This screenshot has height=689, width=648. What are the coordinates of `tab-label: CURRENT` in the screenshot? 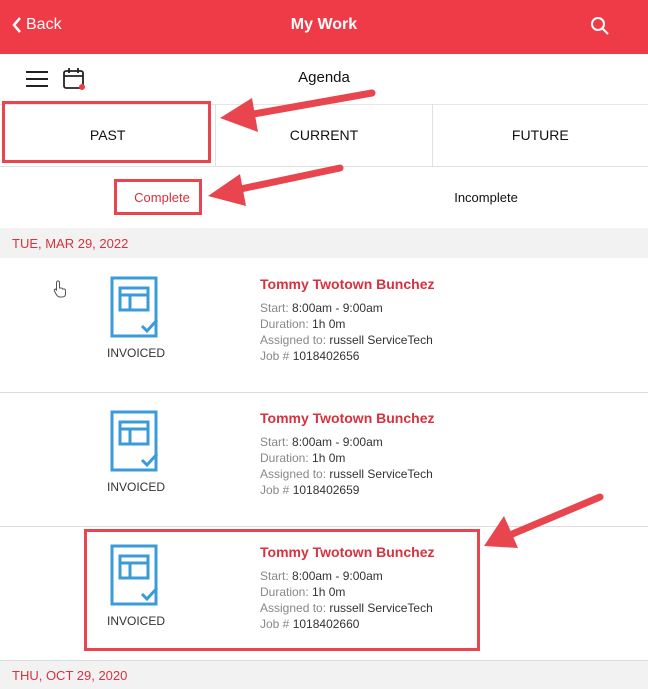 It's located at (324, 135).